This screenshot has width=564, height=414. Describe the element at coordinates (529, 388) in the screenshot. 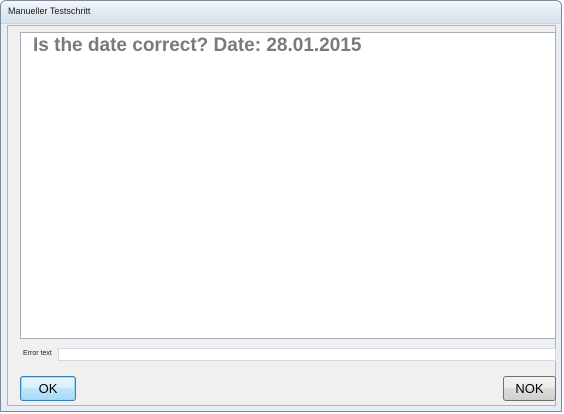

I see `nok-button: NOK` at that location.